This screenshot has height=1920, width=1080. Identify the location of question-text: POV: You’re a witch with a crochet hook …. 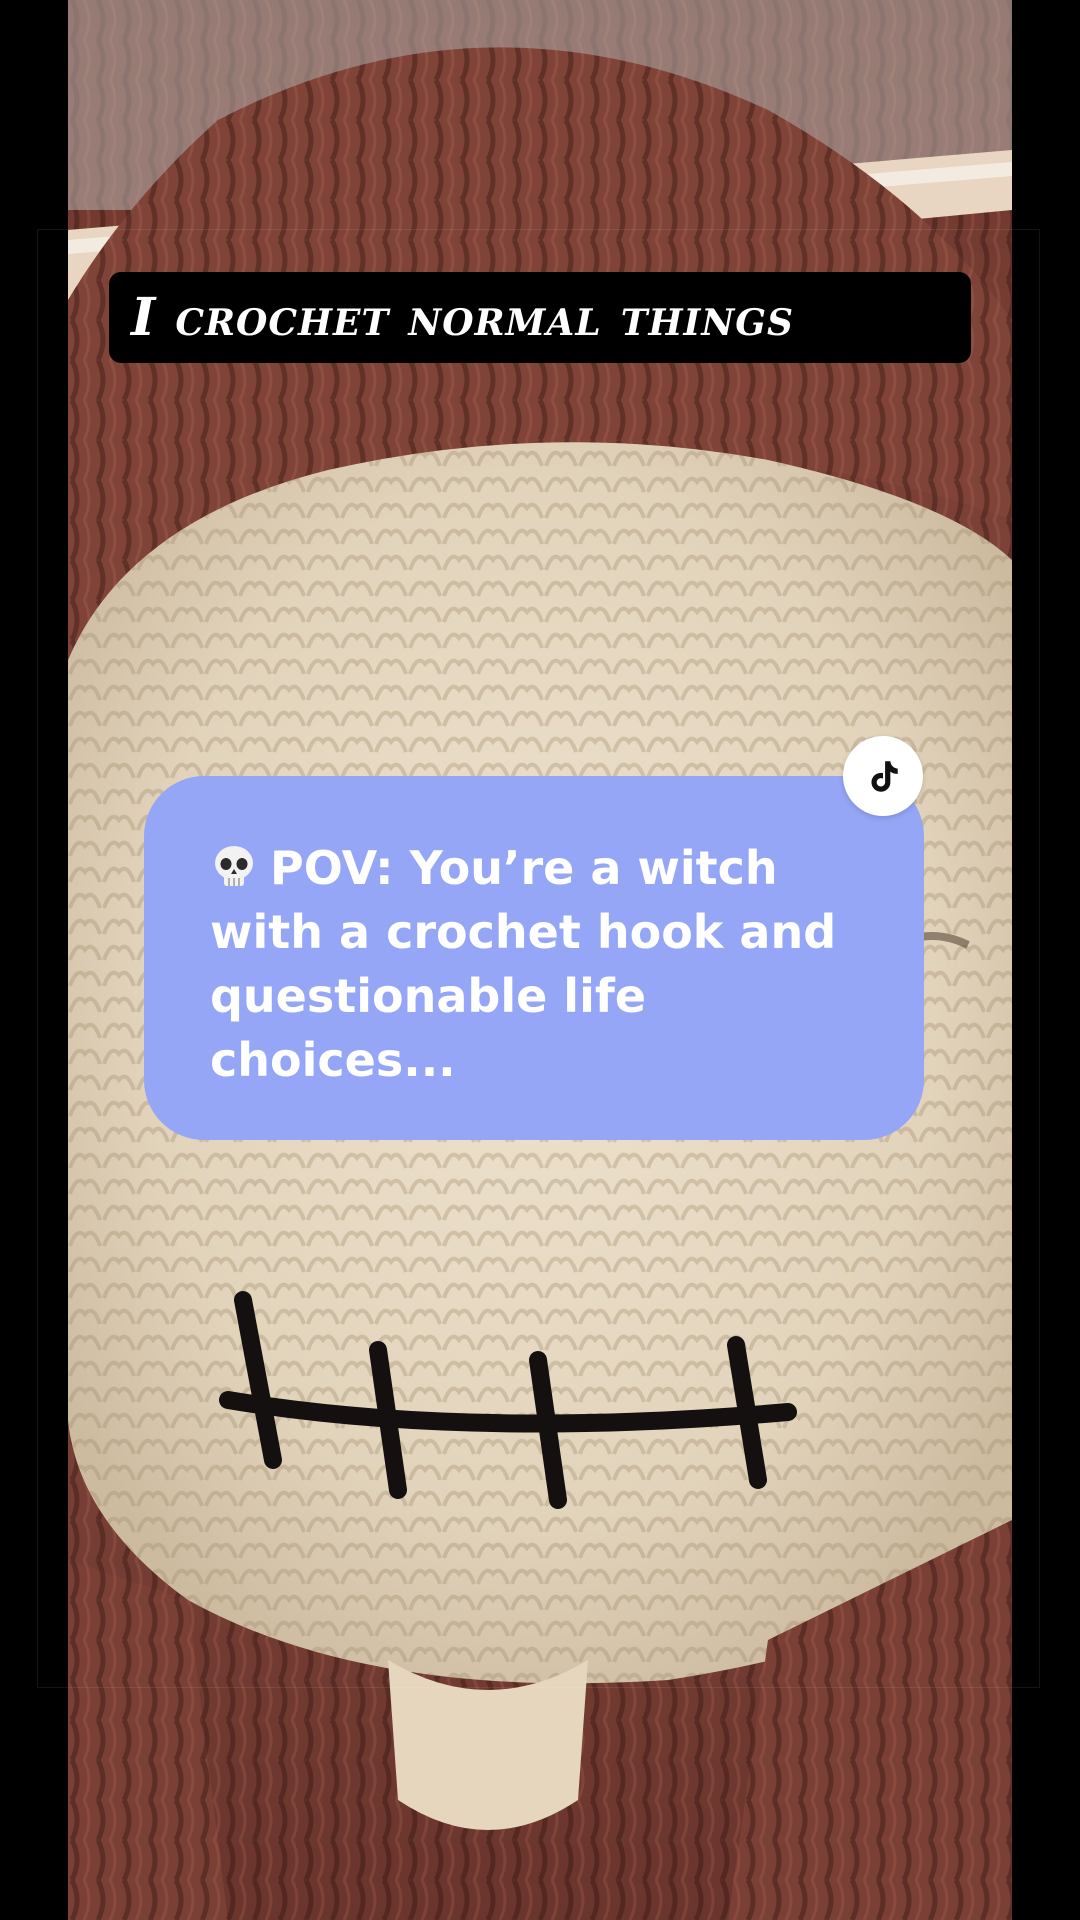
(547, 964).